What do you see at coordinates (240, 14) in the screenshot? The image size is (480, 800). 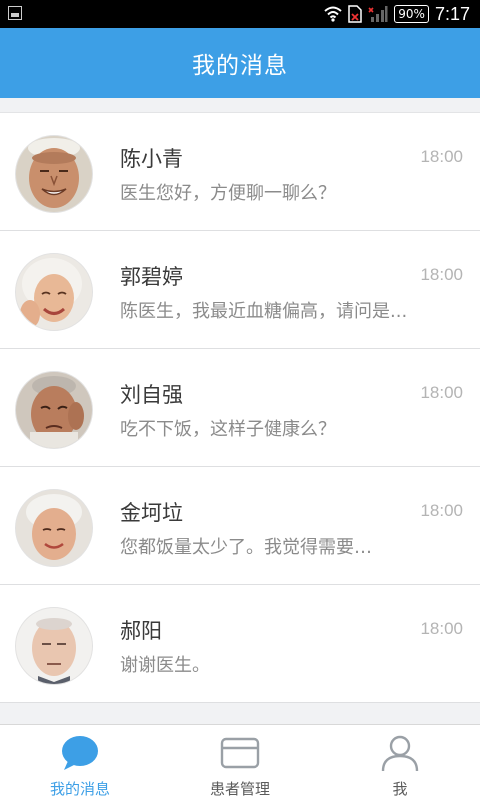 I see `status-bar: 90% 7:17` at bounding box center [240, 14].